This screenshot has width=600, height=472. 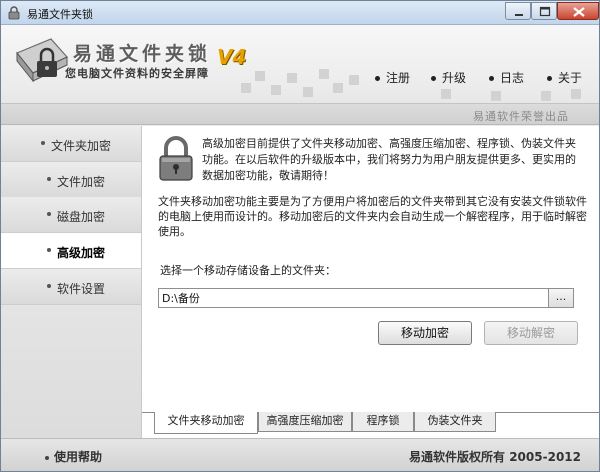 I want to click on decorative-pattern, so click(x=411, y=85).